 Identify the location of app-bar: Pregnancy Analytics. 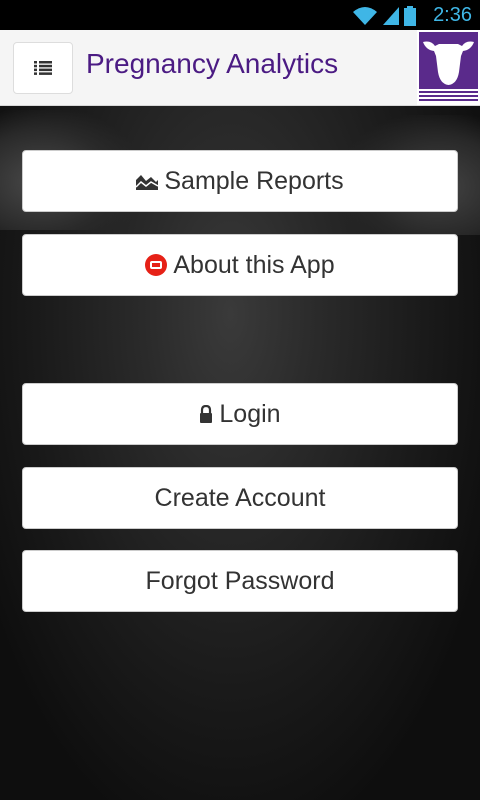
(240, 68).